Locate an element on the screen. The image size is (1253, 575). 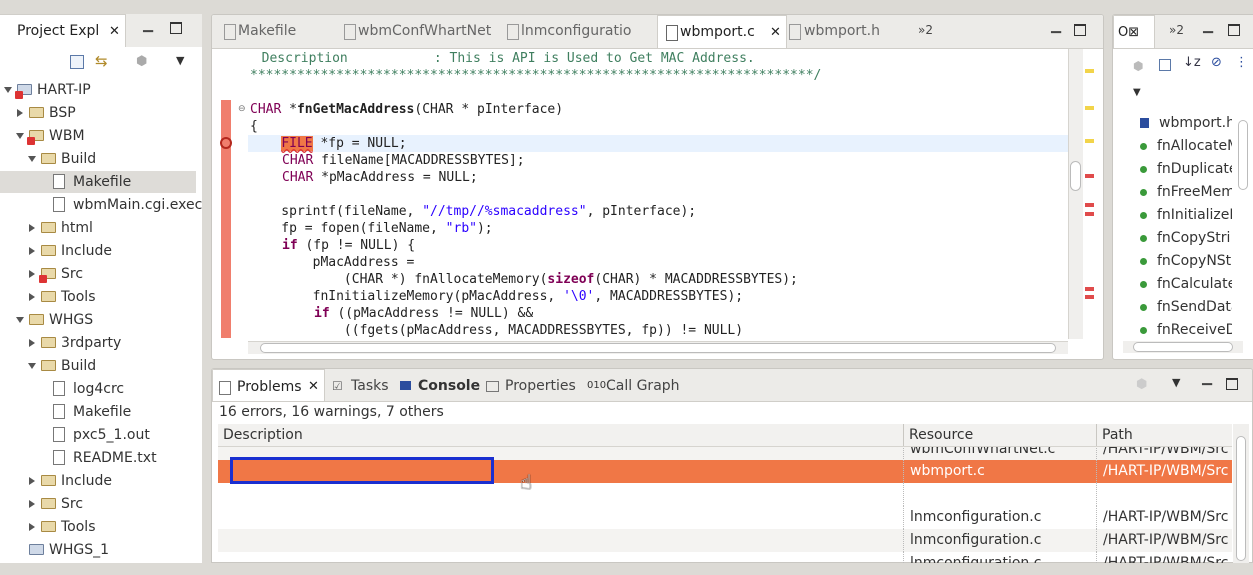
sort-icon: ↓z is located at coordinates (1192, 62).